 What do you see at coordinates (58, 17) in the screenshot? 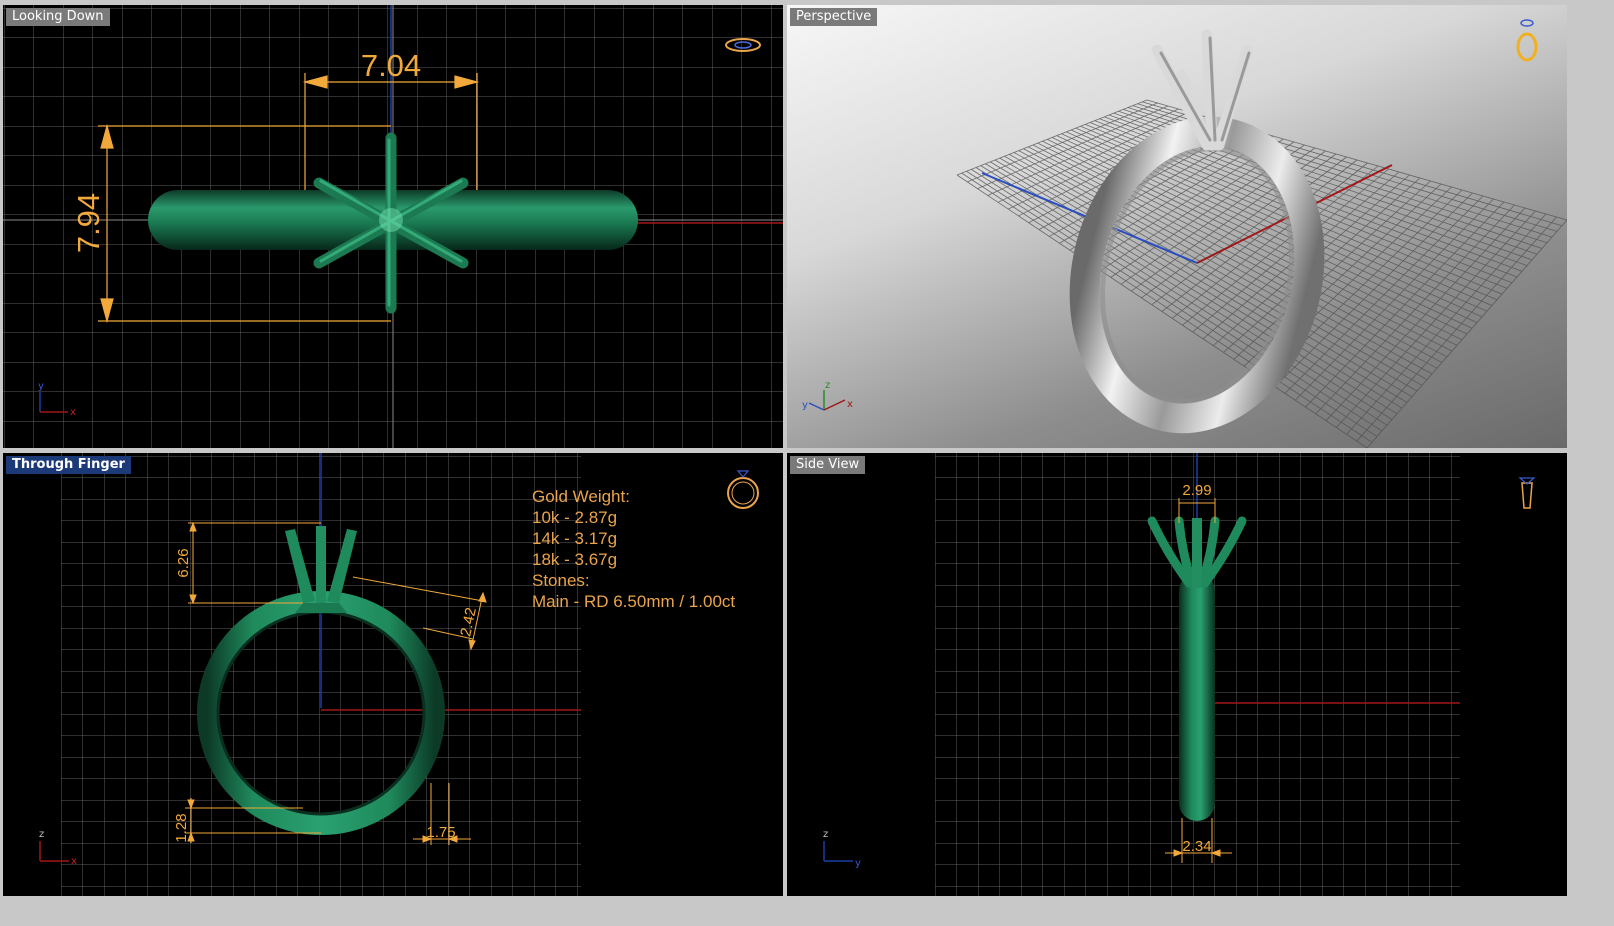
I see `viewport-title-looking-down: Looking Down` at bounding box center [58, 17].